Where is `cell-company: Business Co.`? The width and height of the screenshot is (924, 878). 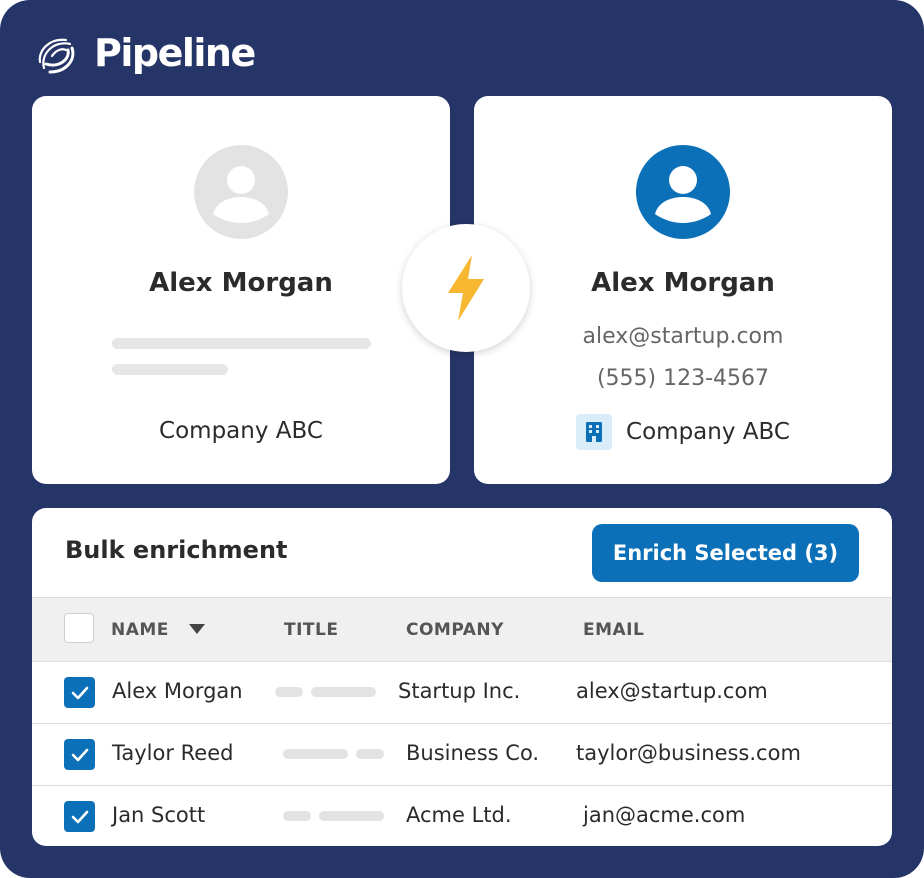
cell-company: Business Co. is located at coordinates (473, 753).